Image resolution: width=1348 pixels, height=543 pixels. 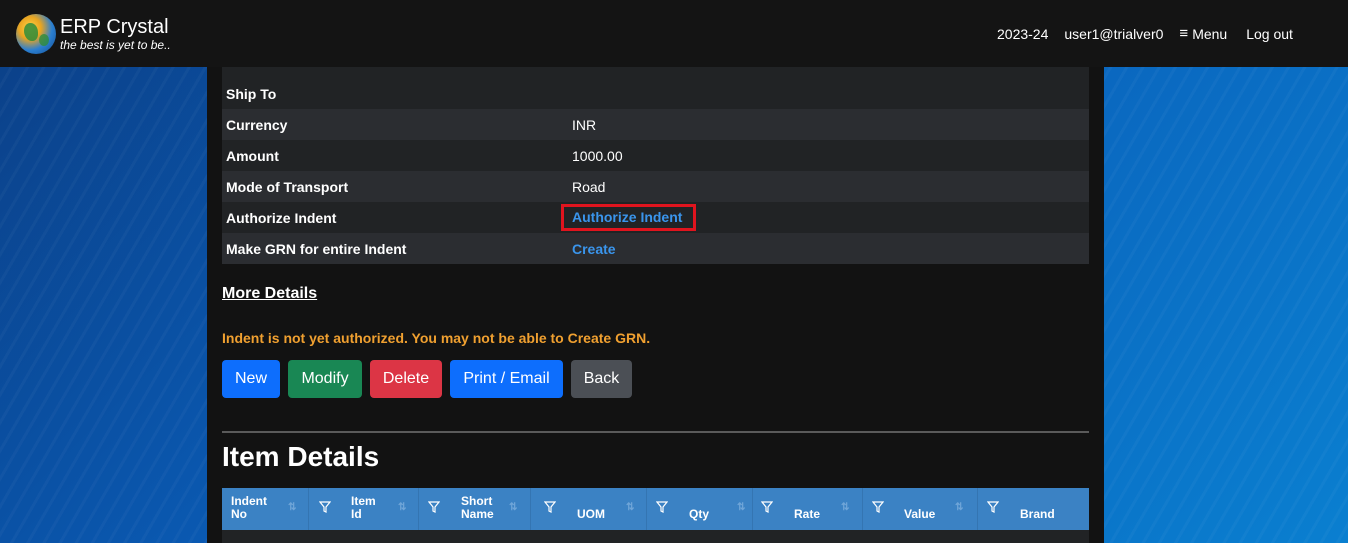 I want to click on delete-button: Delete, so click(x=406, y=379).